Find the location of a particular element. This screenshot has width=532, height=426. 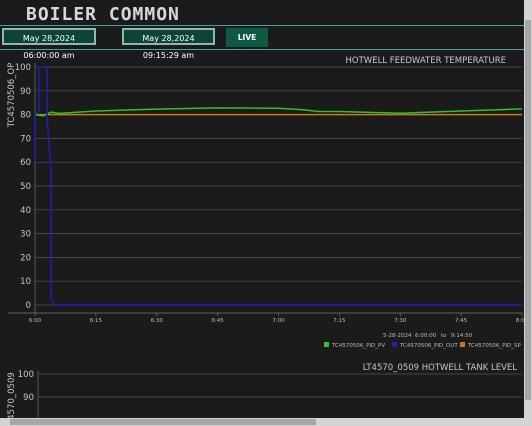

y-tick-label: 20 is located at coordinates (25, 258).